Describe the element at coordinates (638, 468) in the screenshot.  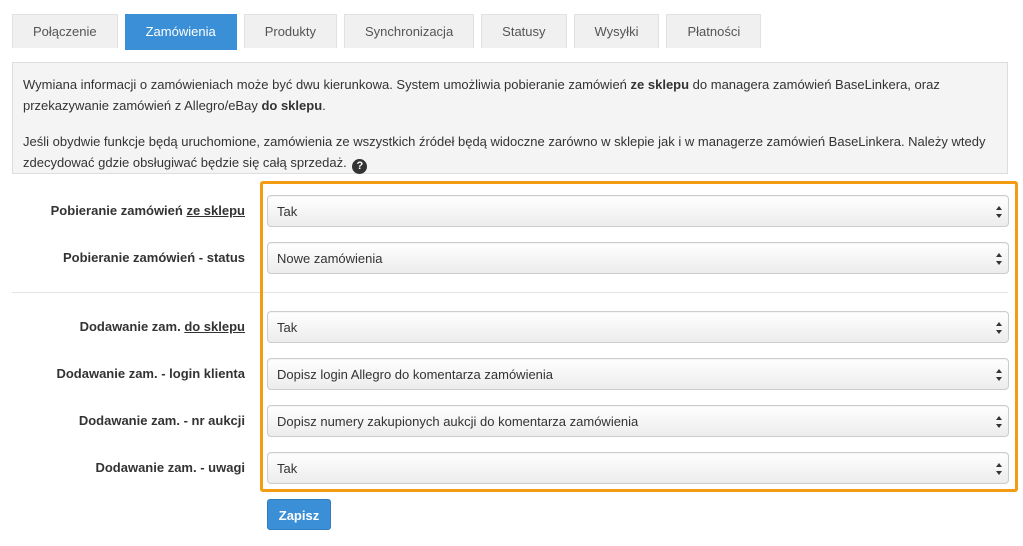
I see `add-notes-select: Tak` at that location.